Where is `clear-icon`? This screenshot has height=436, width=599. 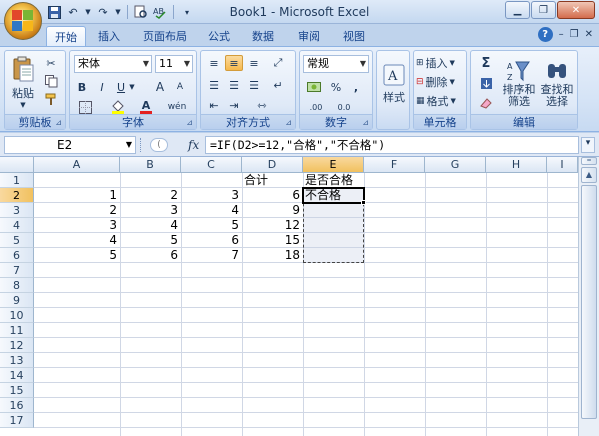
clear-icon is located at coordinates (486, 103).